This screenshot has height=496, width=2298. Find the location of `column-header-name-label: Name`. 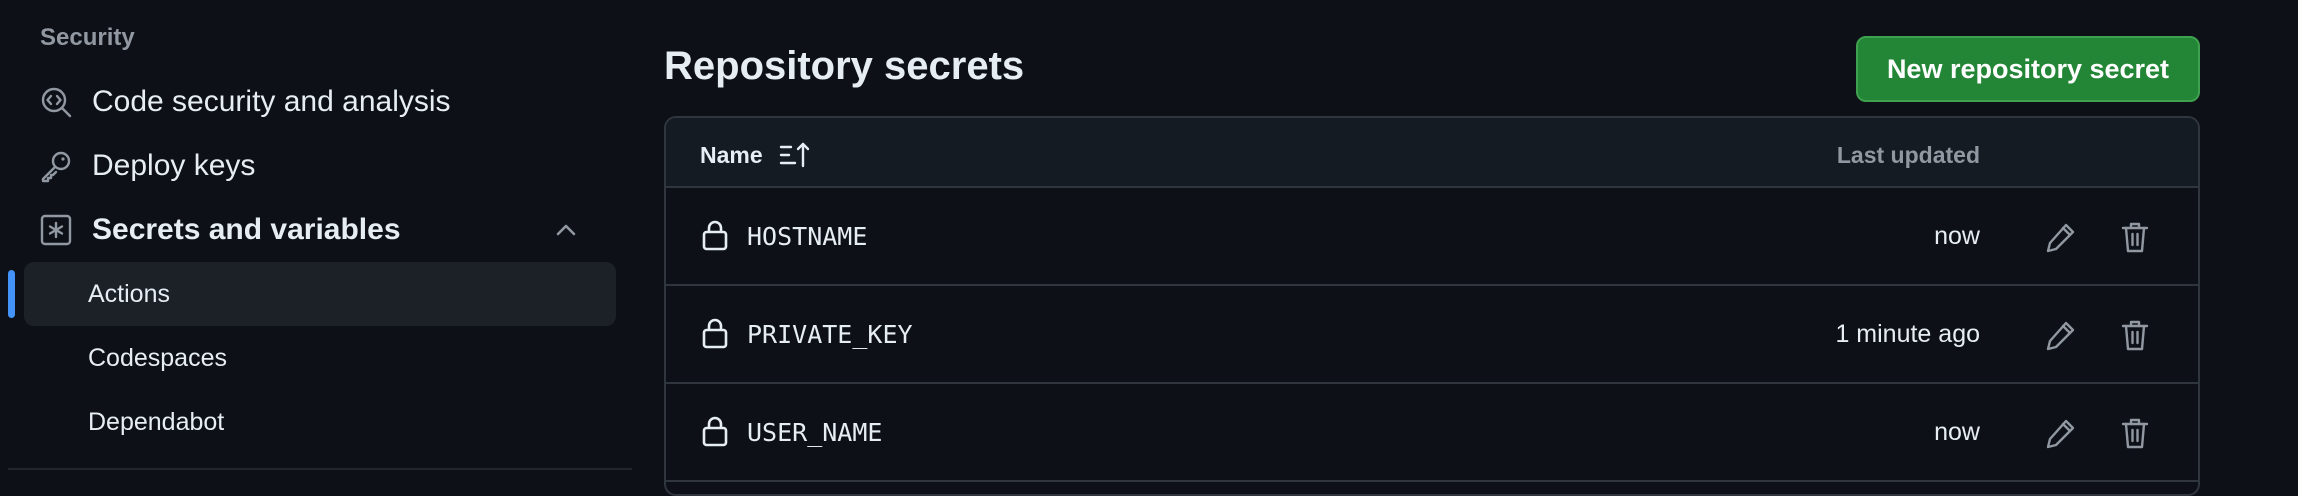

column-header-name-label: Name is located at coordinates (731, 154).